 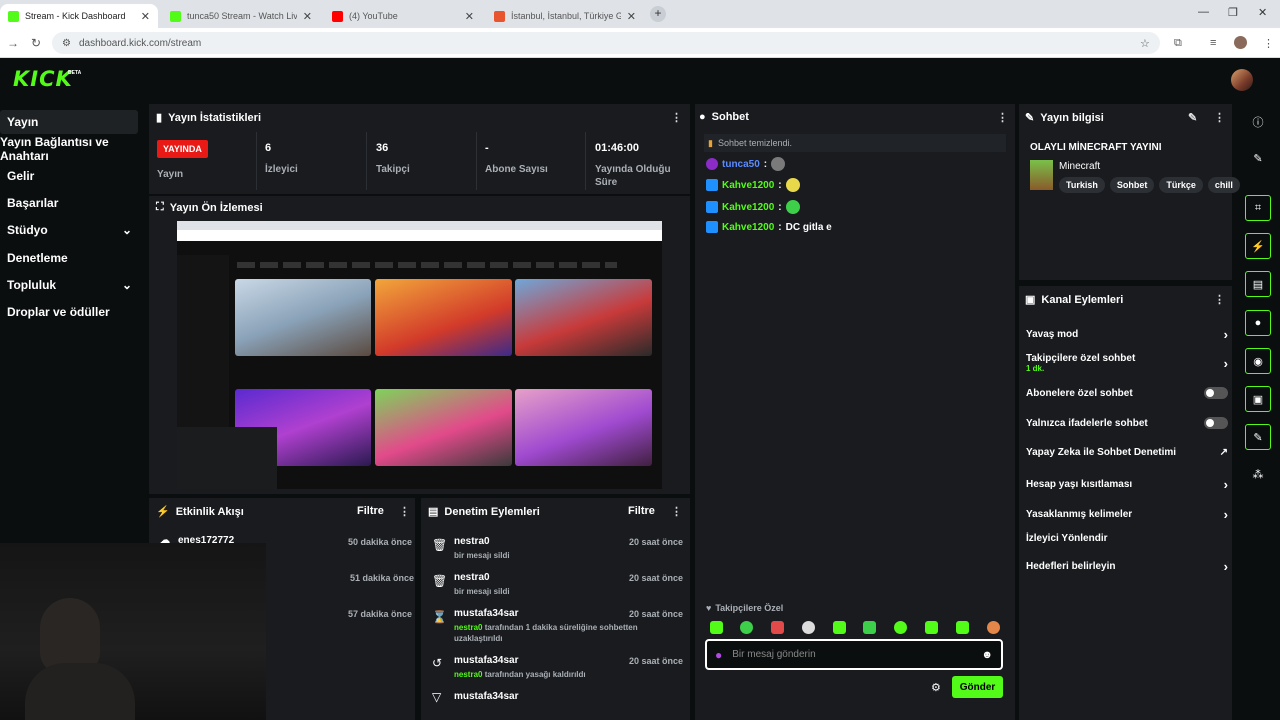 I want to click on chat-settings-gear-icon: ⚙, so click(x=936, y=687).